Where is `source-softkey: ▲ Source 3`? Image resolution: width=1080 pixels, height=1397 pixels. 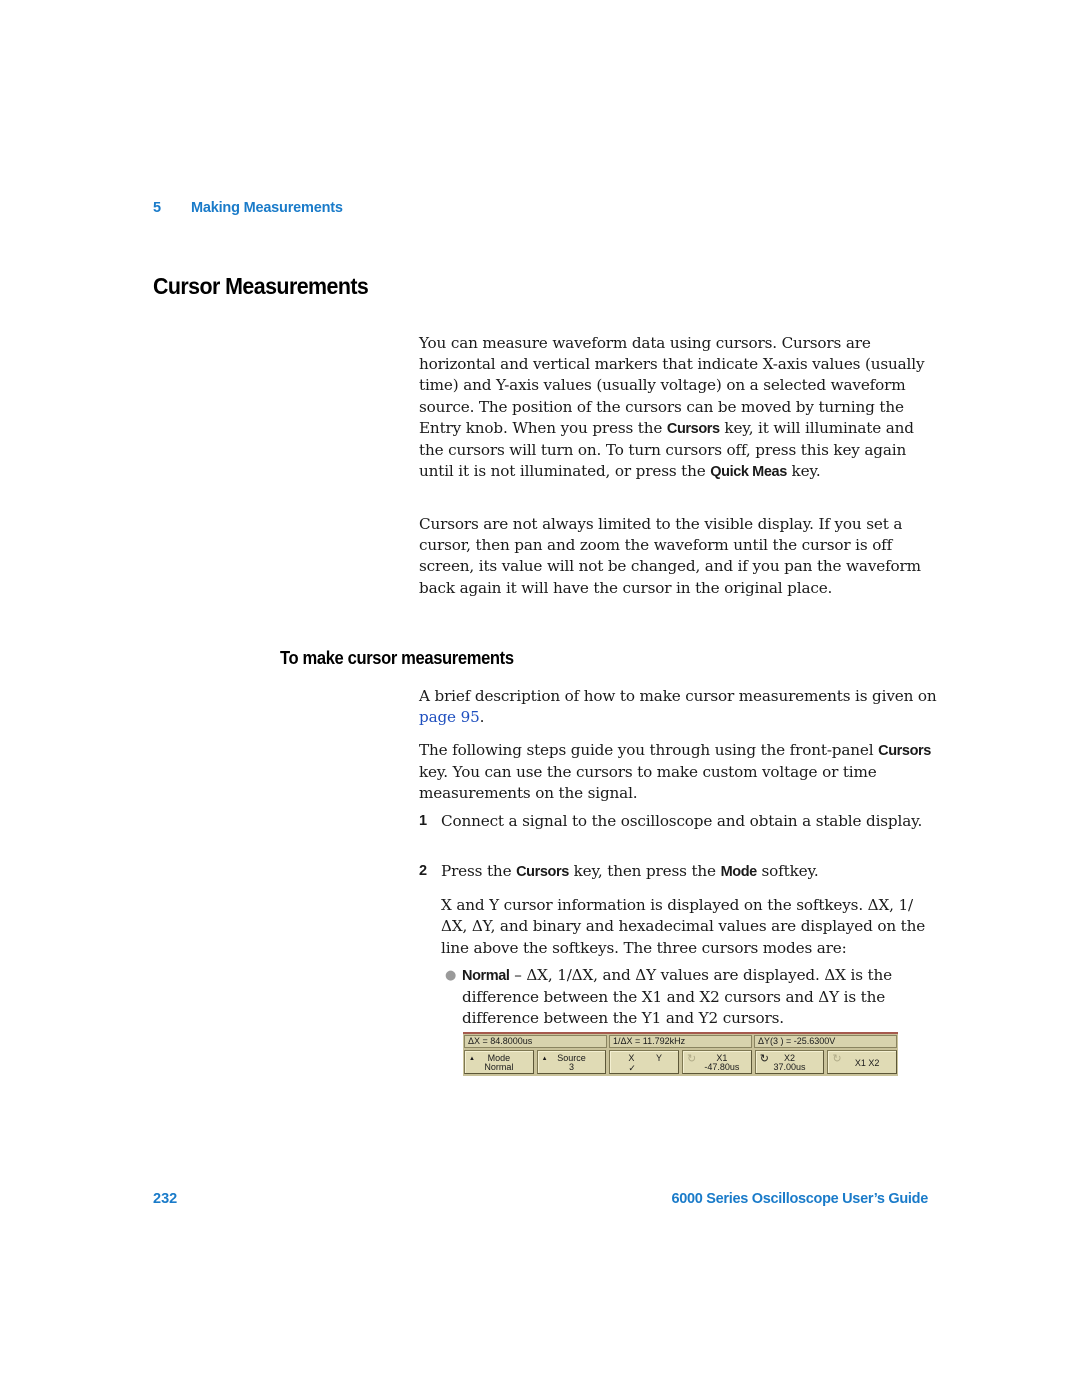 source-softkey: ▲ Source 3 is located at coordinates (571, 1062).